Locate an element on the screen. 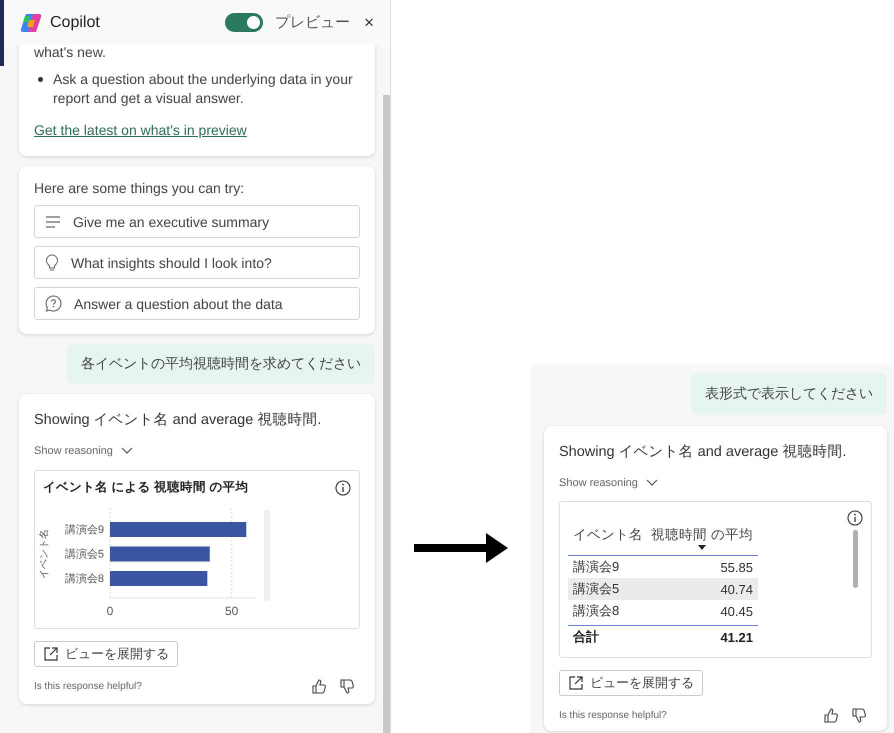 Image resolution: width=894 pixels, height=733 pixels. user-message: 表形式で表示してください is located at coordinates (789, 394).